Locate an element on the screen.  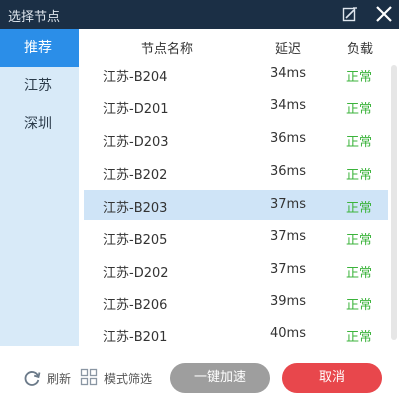
column-header-delay: 延迟 is located at coordinates (288, 49).